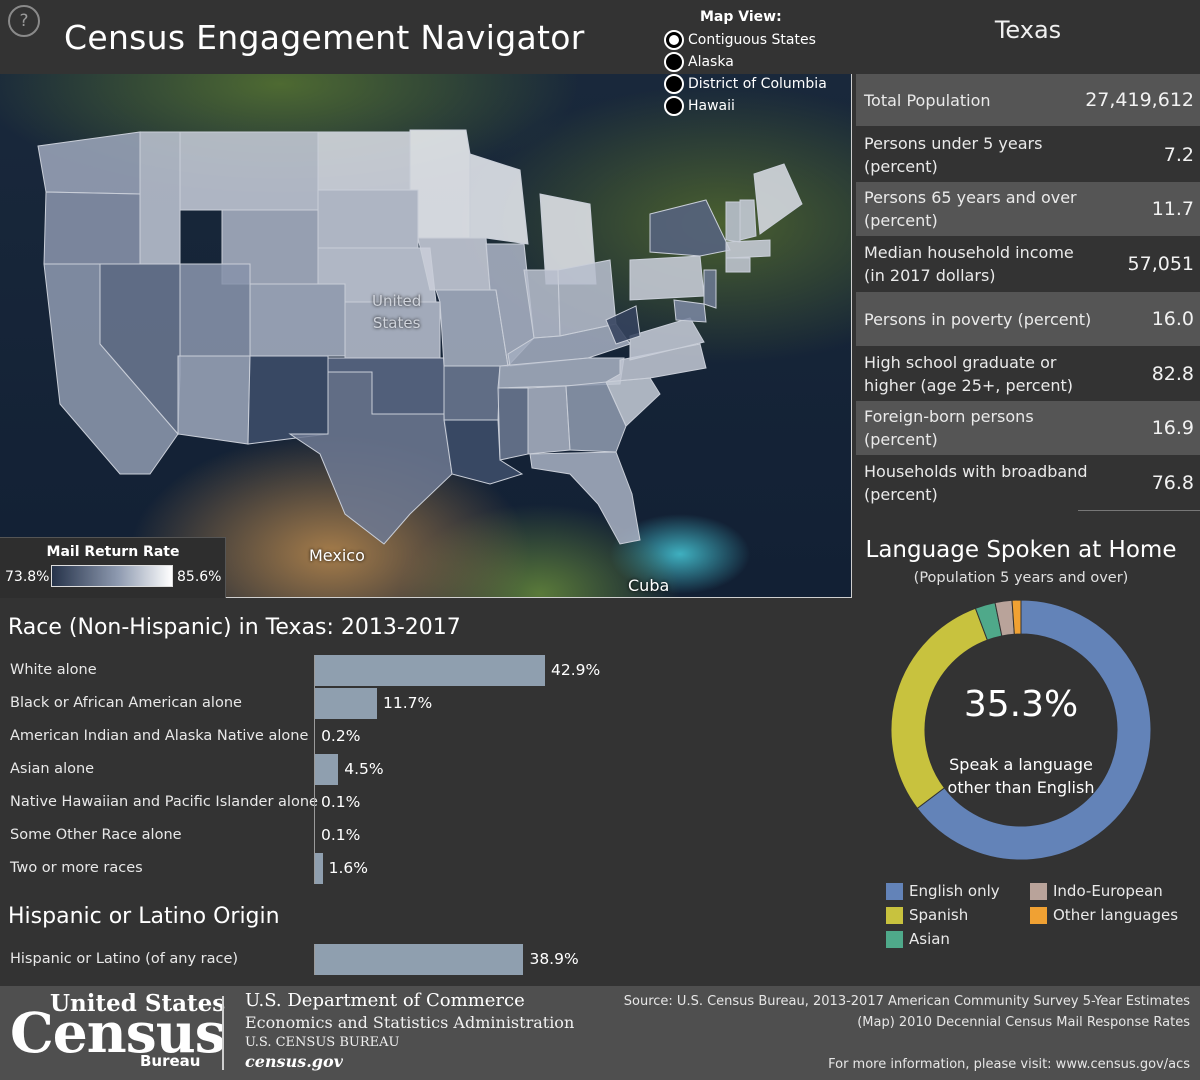 Image resolution: width=1200 pixels, height=1080 pixels. I want to click on stat-label: Persons in poverty (percent), so click(978, 319).